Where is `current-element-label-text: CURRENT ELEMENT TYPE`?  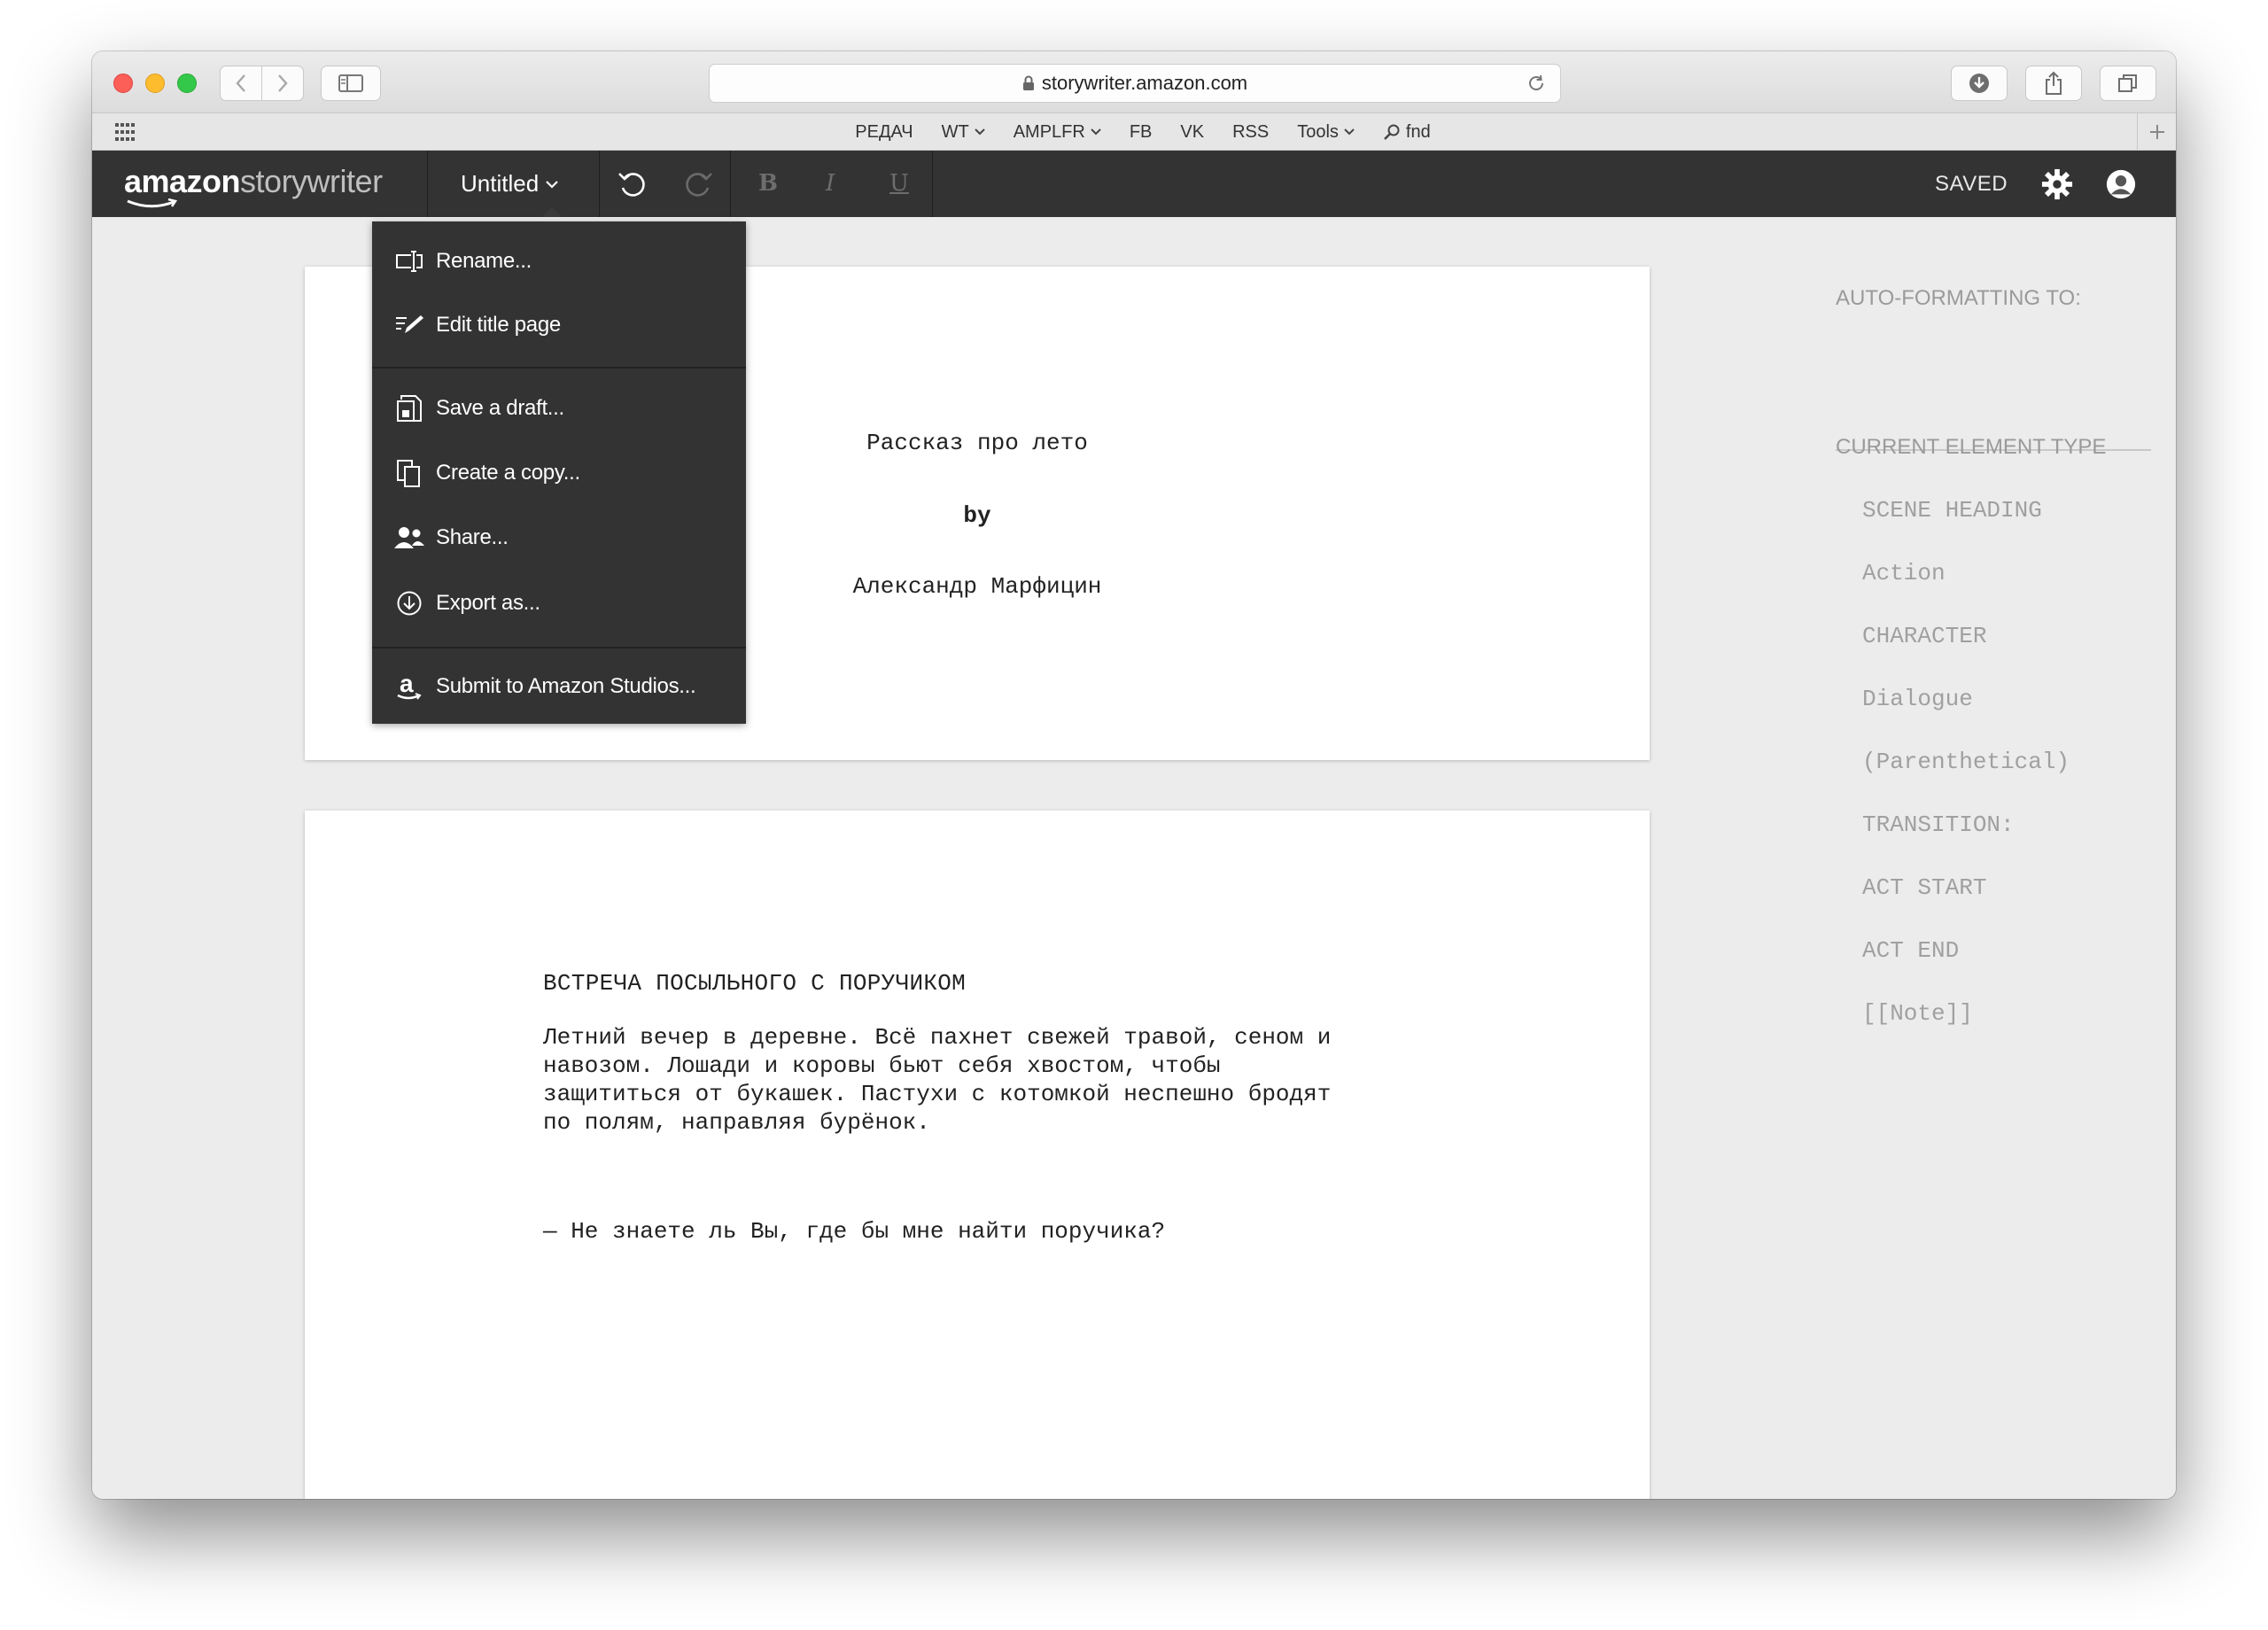 current-element-label-text: CURRENT ELEMENT TYPE is located at coordinates (1971, 447).